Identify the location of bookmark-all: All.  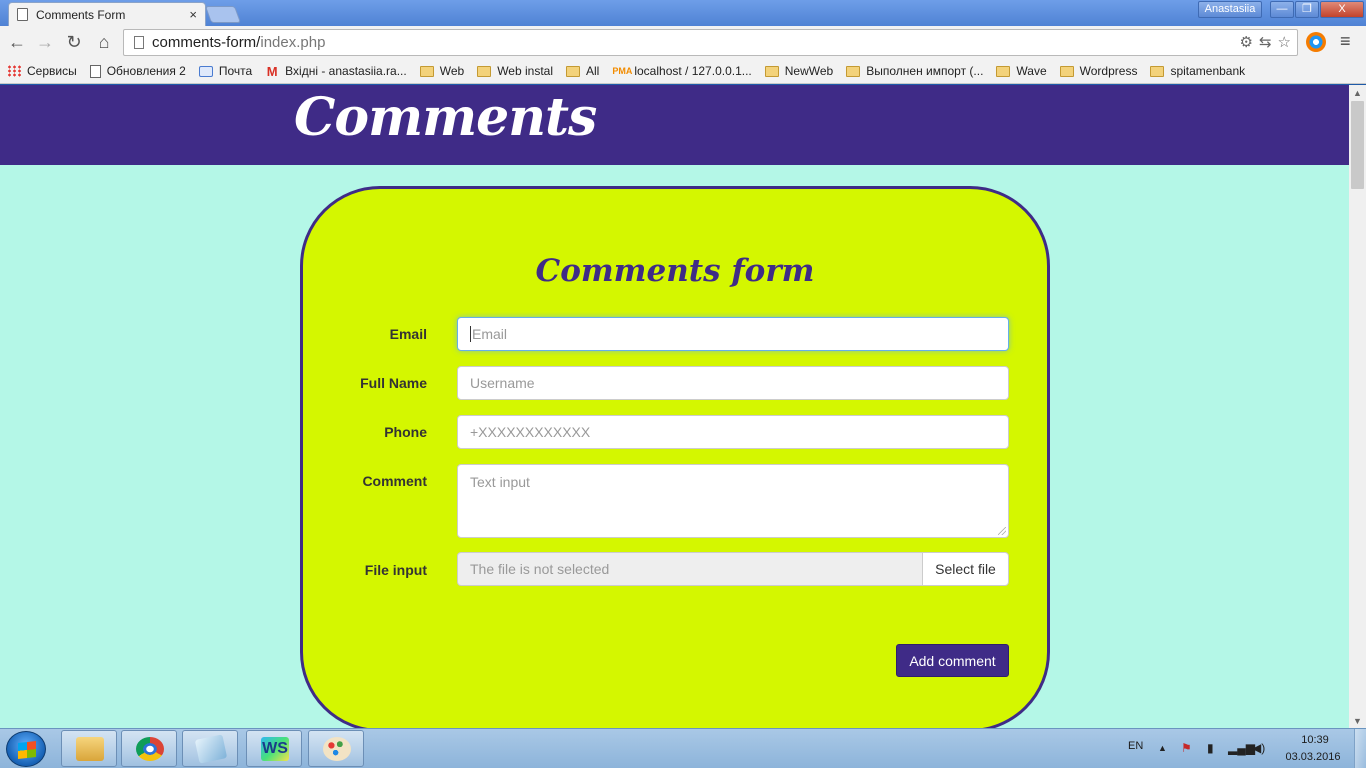
(582, 71).